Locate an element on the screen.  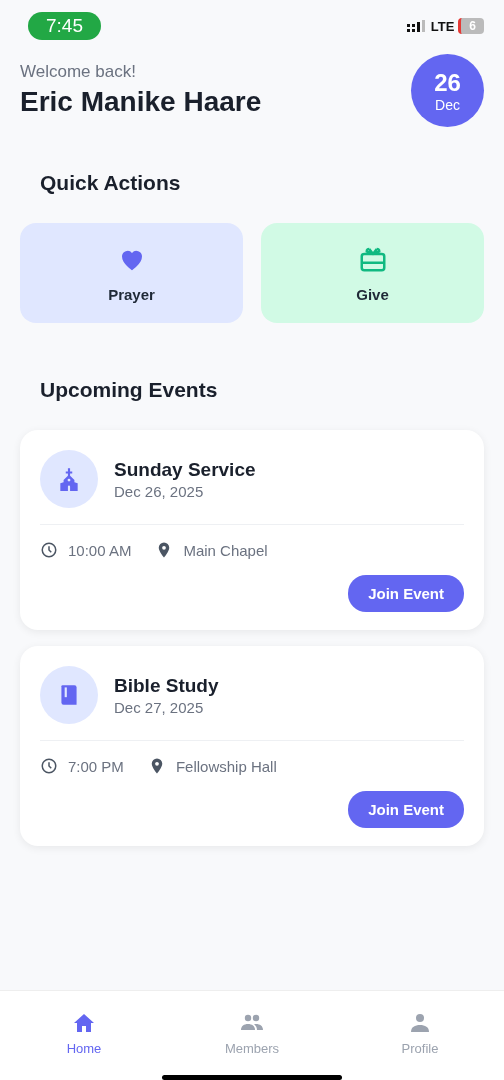
nav-tab: Members is located at coordinates (252, 1033).